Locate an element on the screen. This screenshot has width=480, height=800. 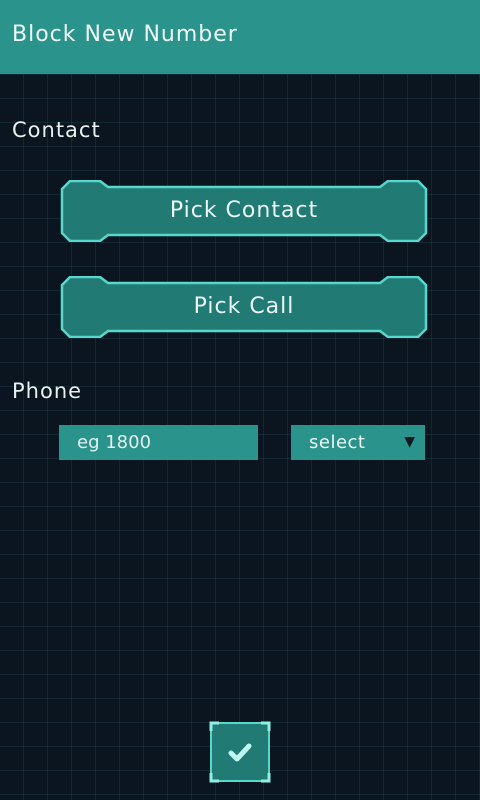
pick-contact-label: Pick Contact is located at coordinates (244, 210).